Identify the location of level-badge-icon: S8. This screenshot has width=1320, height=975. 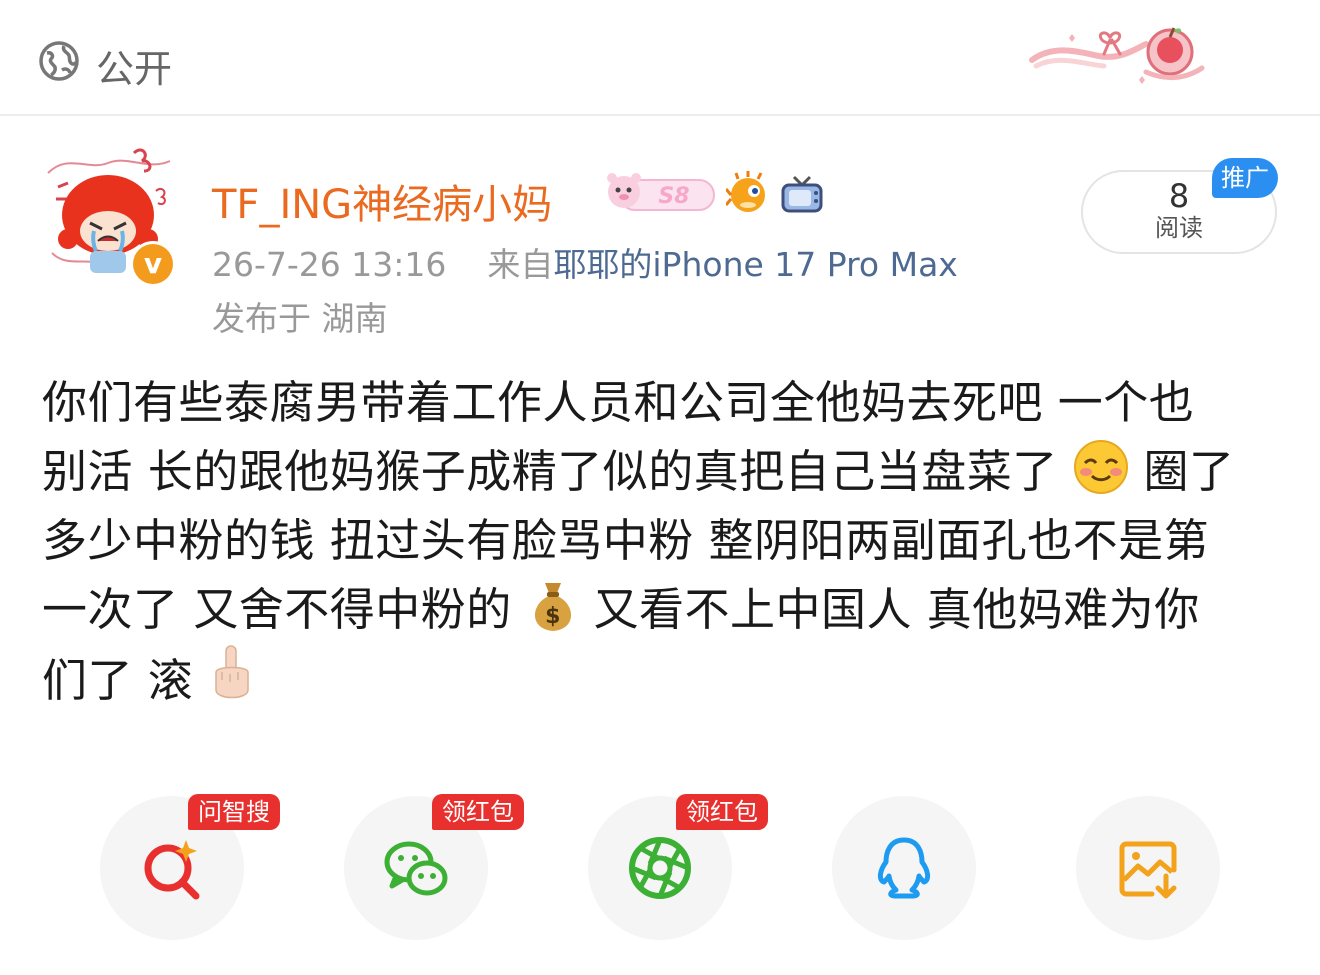
(660, 194).